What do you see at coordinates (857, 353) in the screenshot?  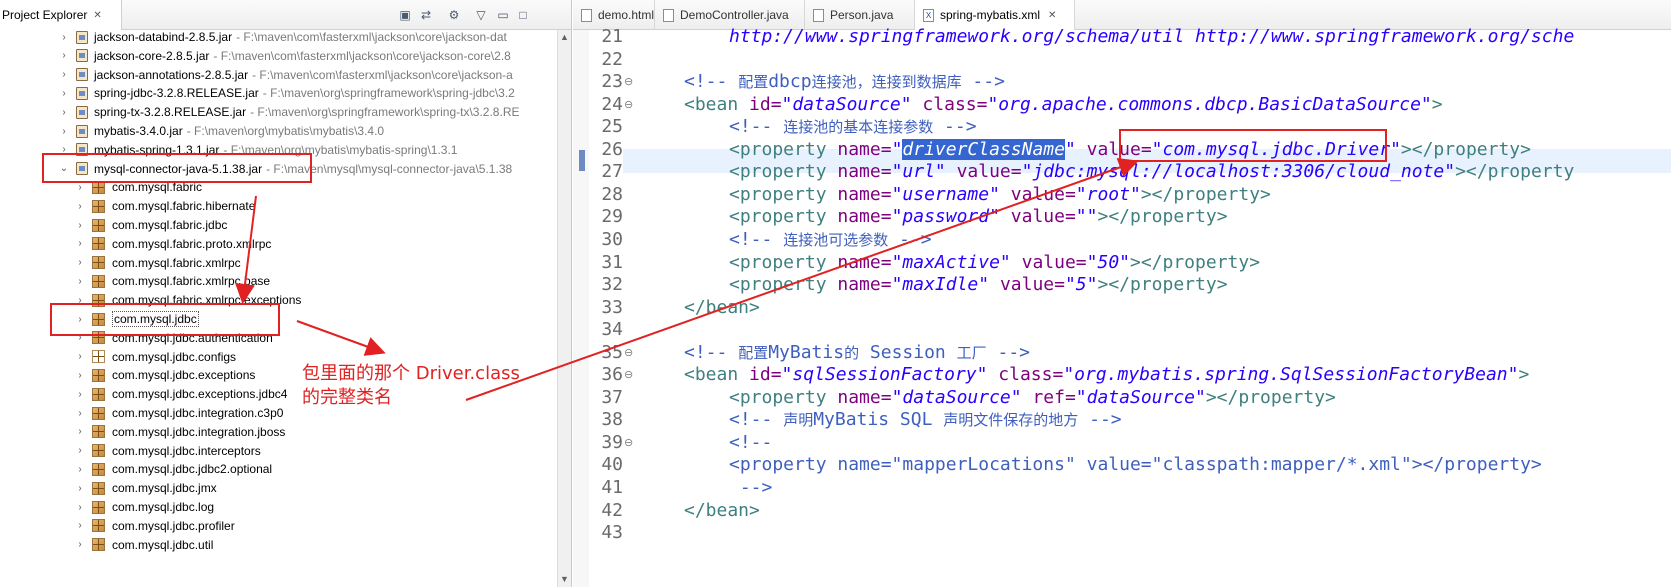 I see `code-line: <!-- 配置MyBatis的 Session 工厂 -->` at bounding box center [857, 353].